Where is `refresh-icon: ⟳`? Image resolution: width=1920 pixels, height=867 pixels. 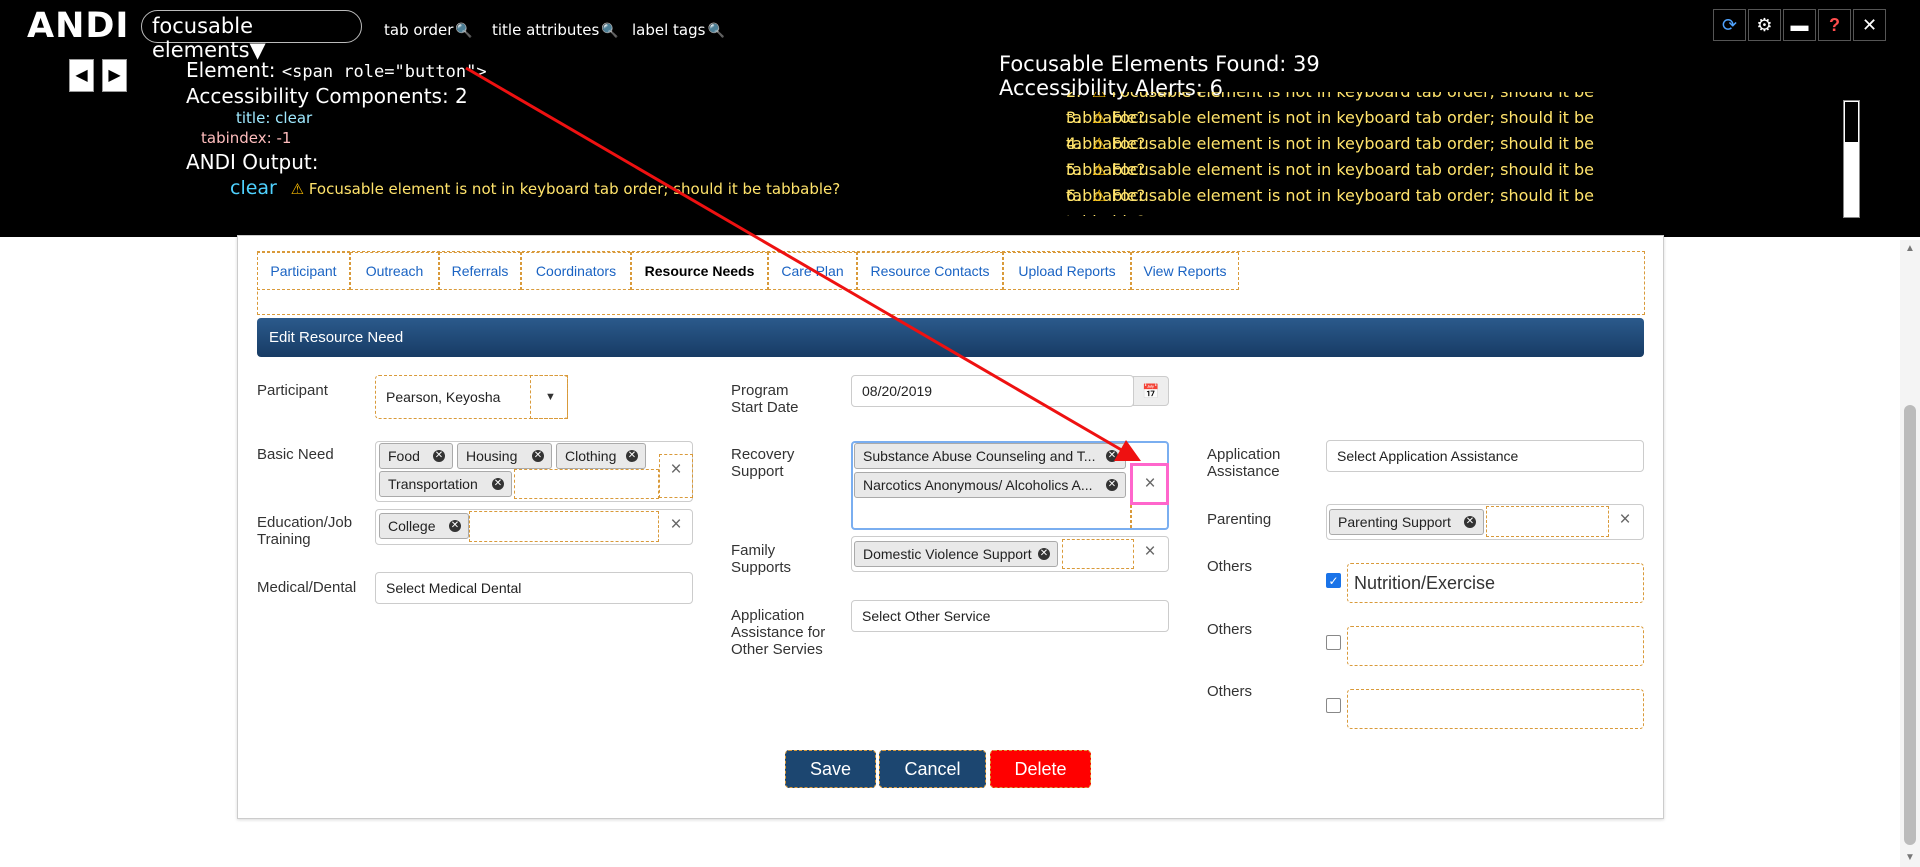
refresh-icon: ⟳ is located at coordinates (1729, 25).